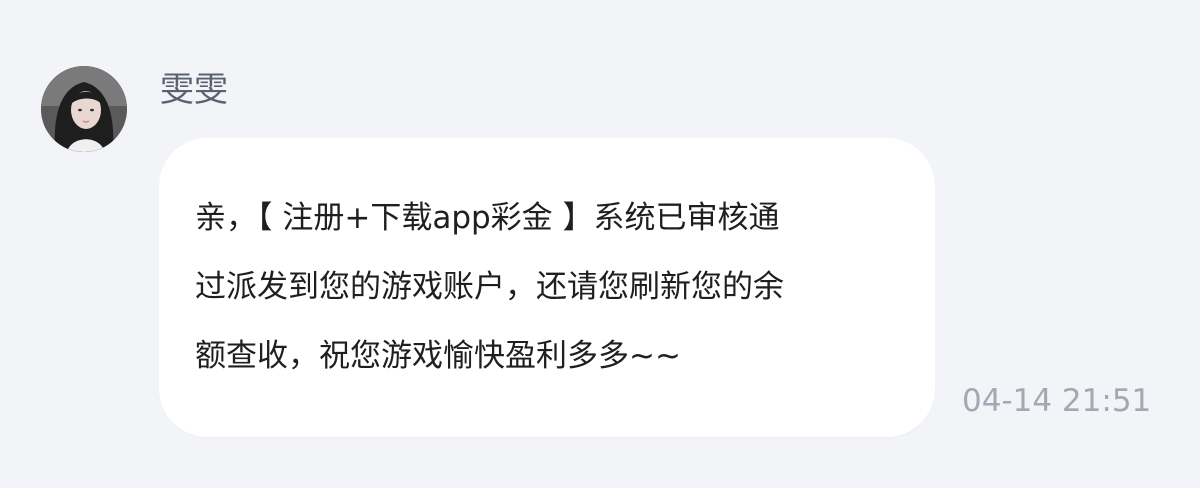 This screenshot has height=488, width=1200. I want to click on message-timestamp: 04-14 21:51, so click(1057, 401).